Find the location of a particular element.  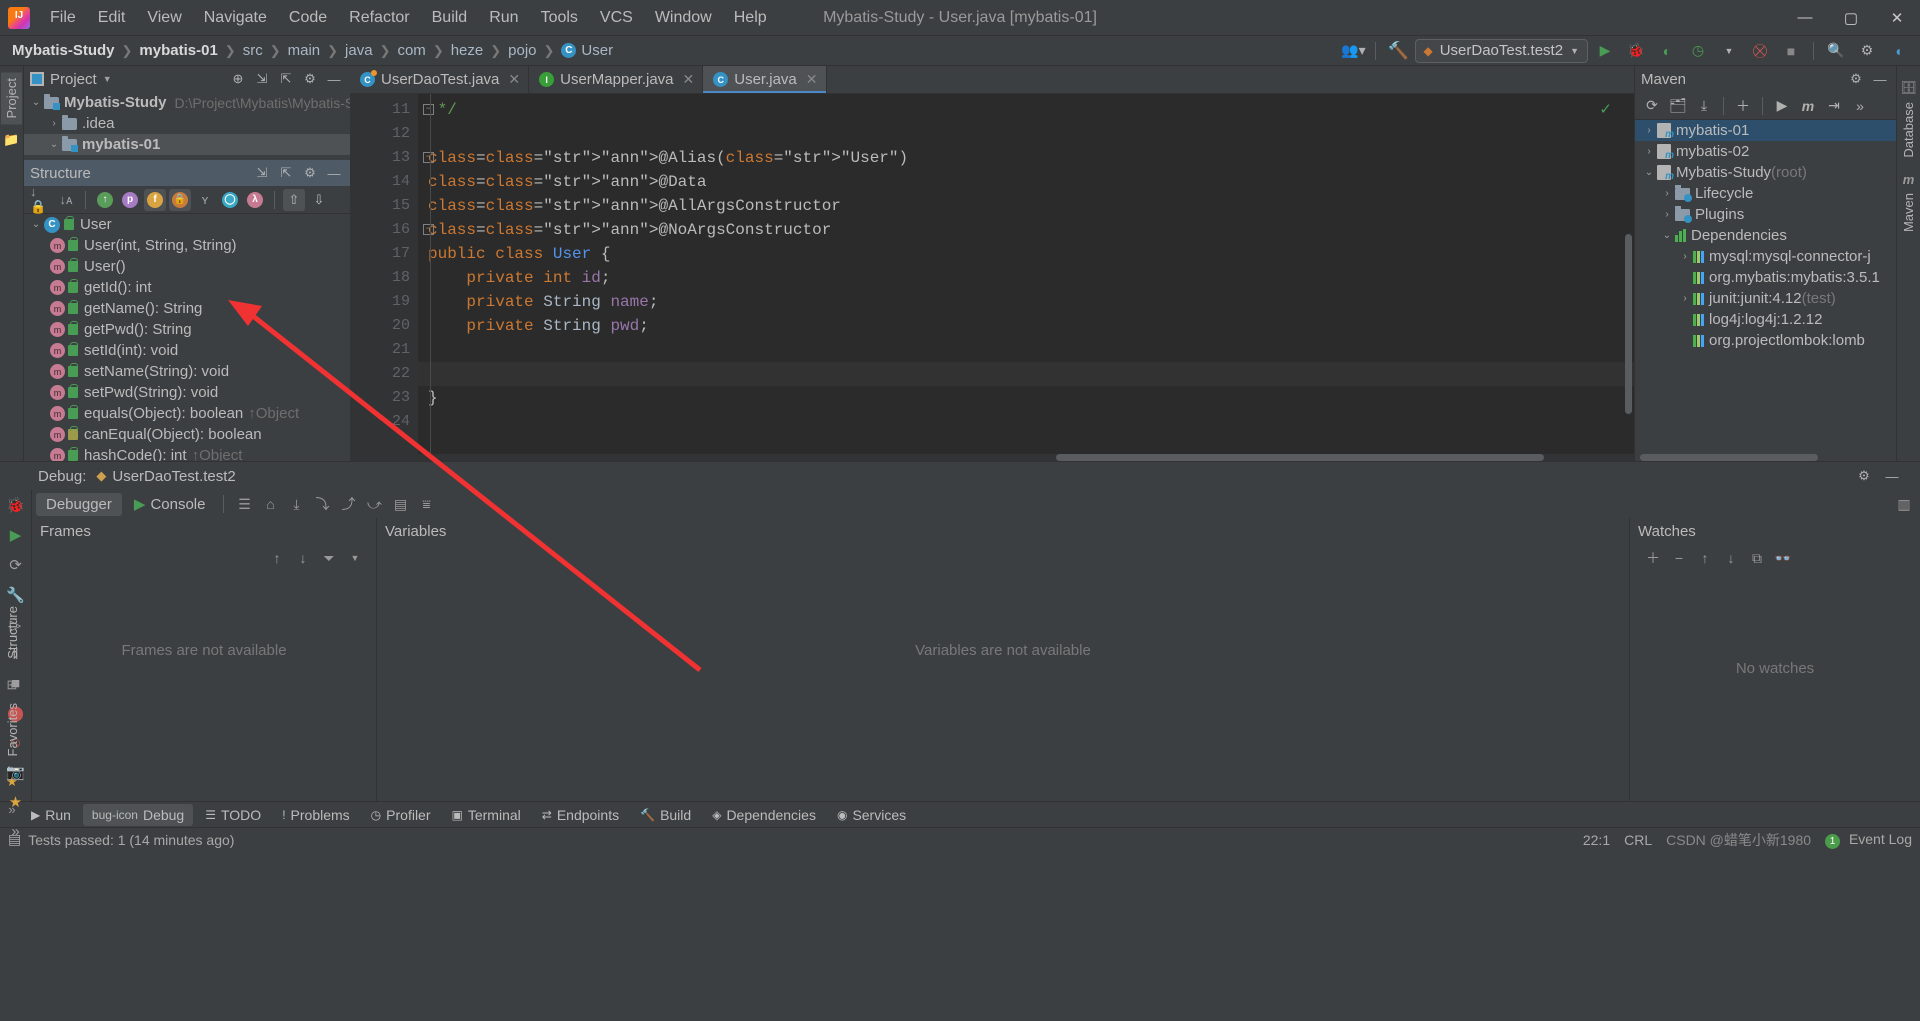

generate-sources-icon: 🗂 is located at coordinates (1678, 106).